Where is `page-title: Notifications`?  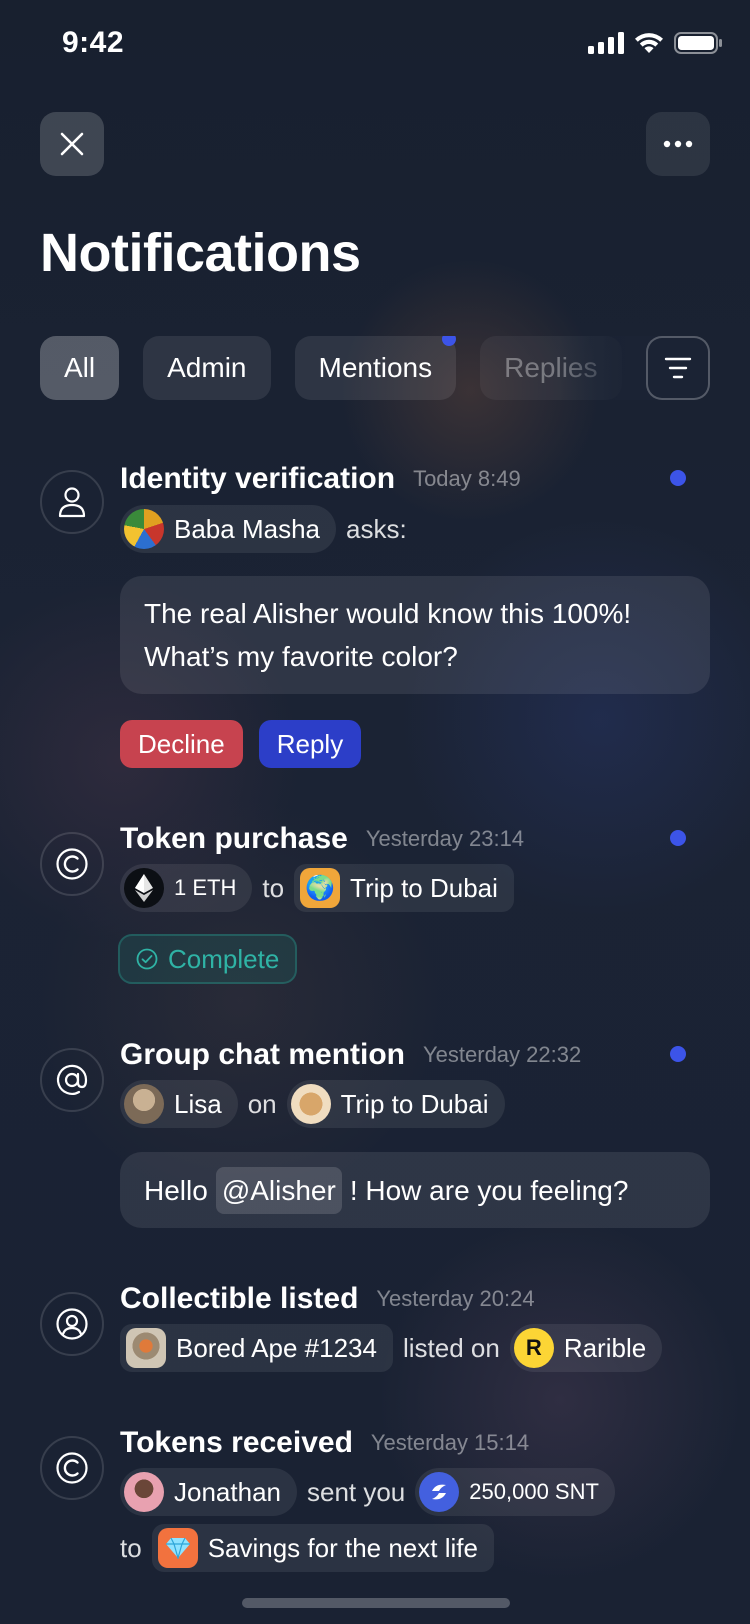
page-title: Notifications is located at coordinates (200, 253).